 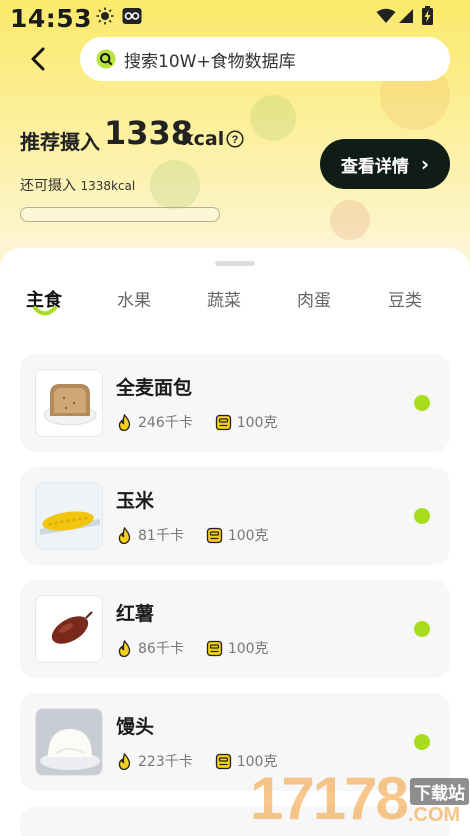 What do you see at coordinates (135, 501) in the screenshot?
I see `food-name: 玉米` at bounding box center [135, 501].